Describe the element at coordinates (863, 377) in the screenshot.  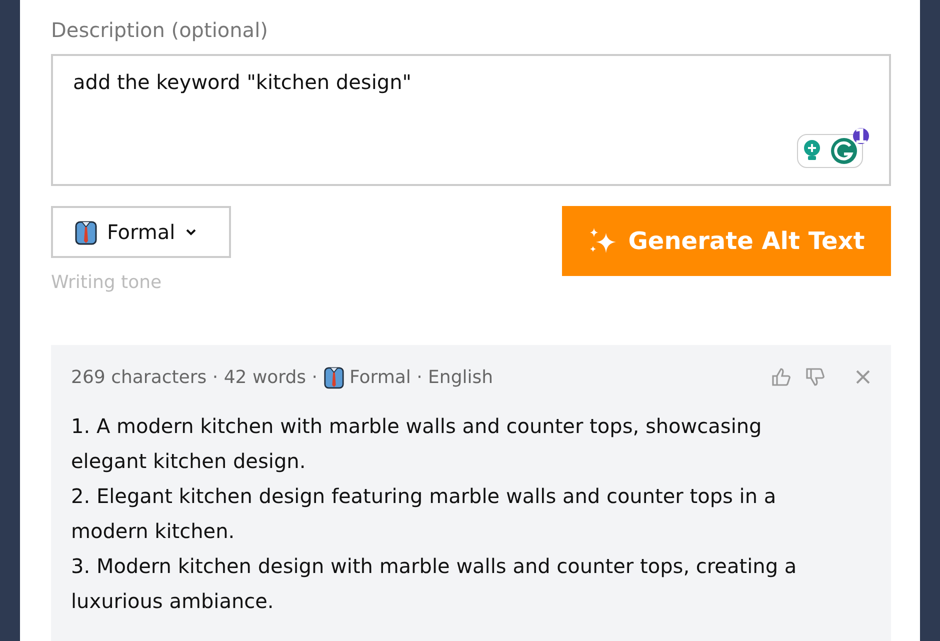
I see `close-button` at that location.